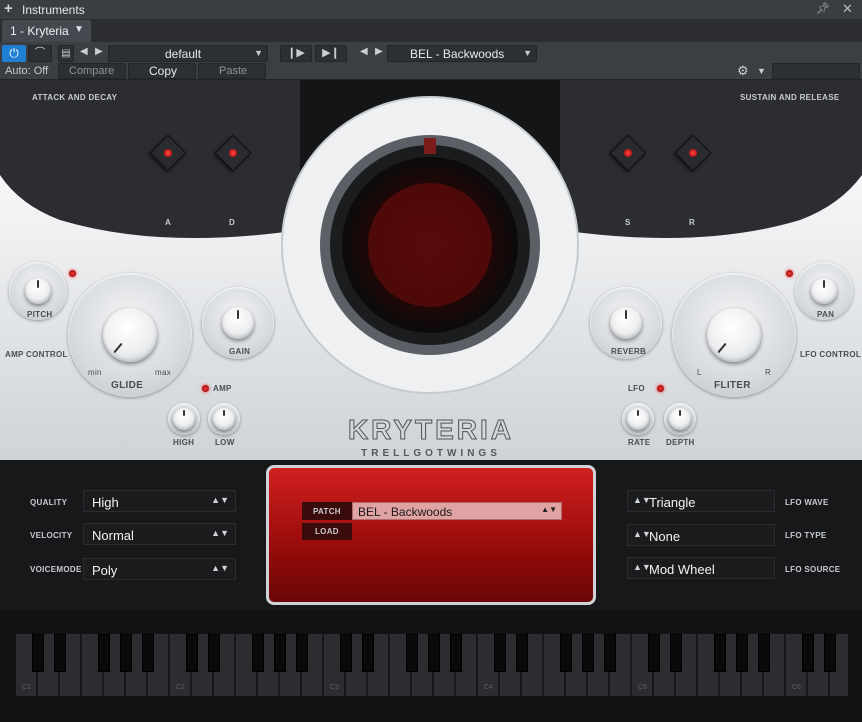 Image resolution: width=862 pixels, height=722 pixels. Describe the element at coordinates (789, 273) in the screenshot. I see `pan-led` at that location.